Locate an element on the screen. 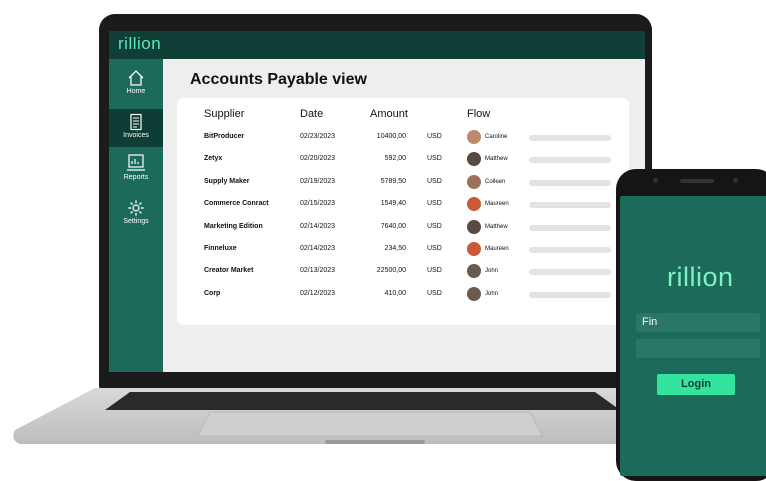 The image size is (766, 481). table-row: Corp 02/12/2023 410,00 USD John is located at coordinates (403, 296).